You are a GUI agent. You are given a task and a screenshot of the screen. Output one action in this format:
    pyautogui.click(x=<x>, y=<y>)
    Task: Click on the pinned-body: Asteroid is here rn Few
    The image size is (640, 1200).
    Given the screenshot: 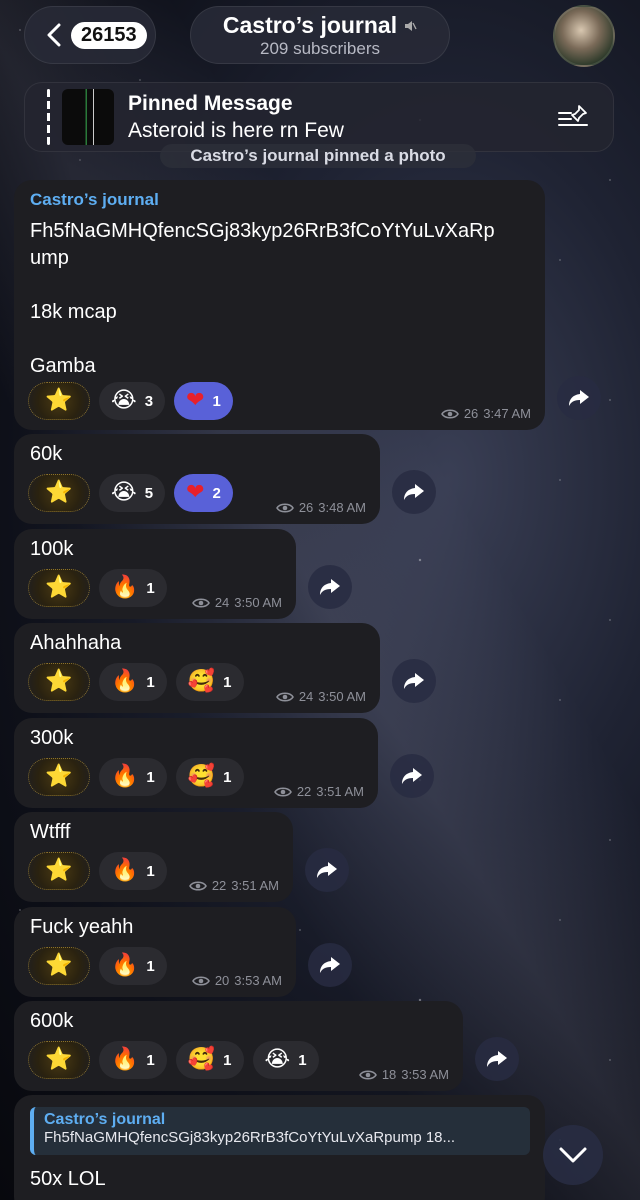 What is the action you would take?
    pyautogui.click(x=236, y=130)
    